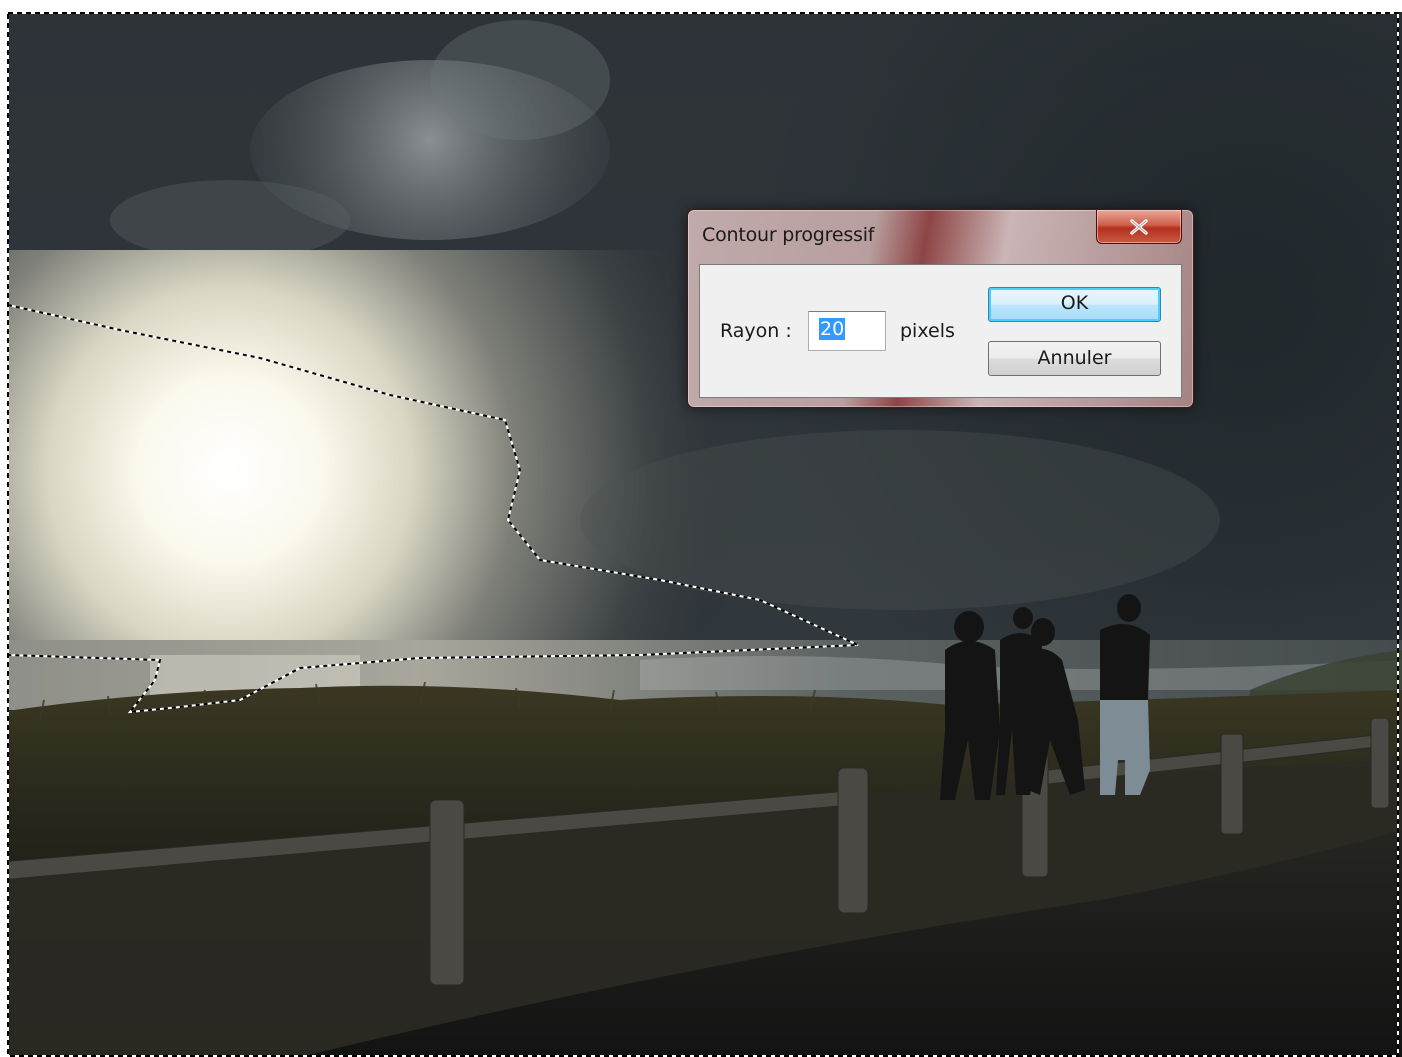 The image size is (1402, 1057). What do you see at coordinates (788, 235) in the screenshot?
I see `dialog-title: Contour progressif` at bounding box center [788, 235].